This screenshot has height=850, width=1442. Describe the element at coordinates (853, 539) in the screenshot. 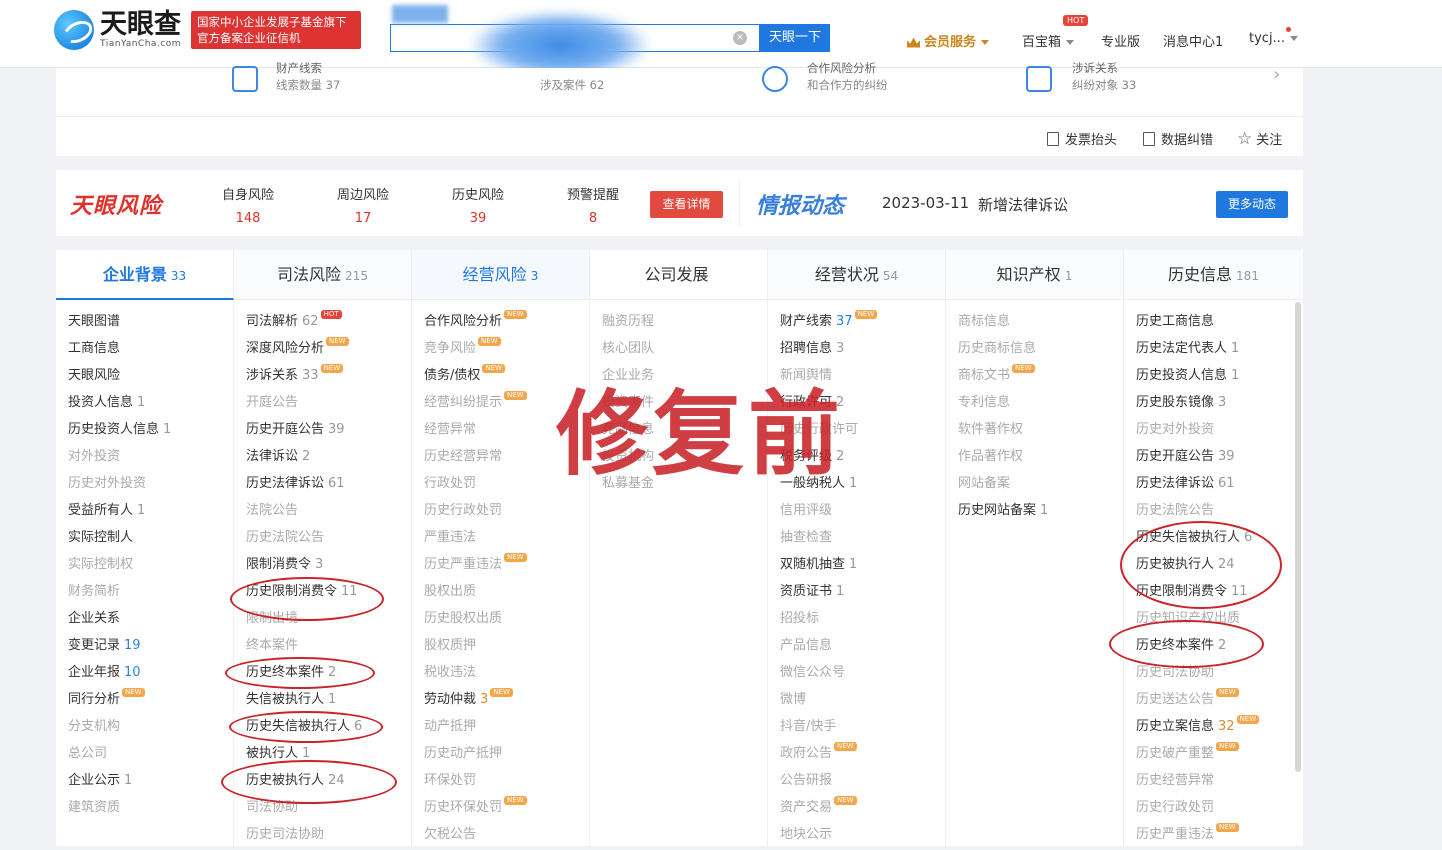

I see `category-item: 抽查检查` at that location.